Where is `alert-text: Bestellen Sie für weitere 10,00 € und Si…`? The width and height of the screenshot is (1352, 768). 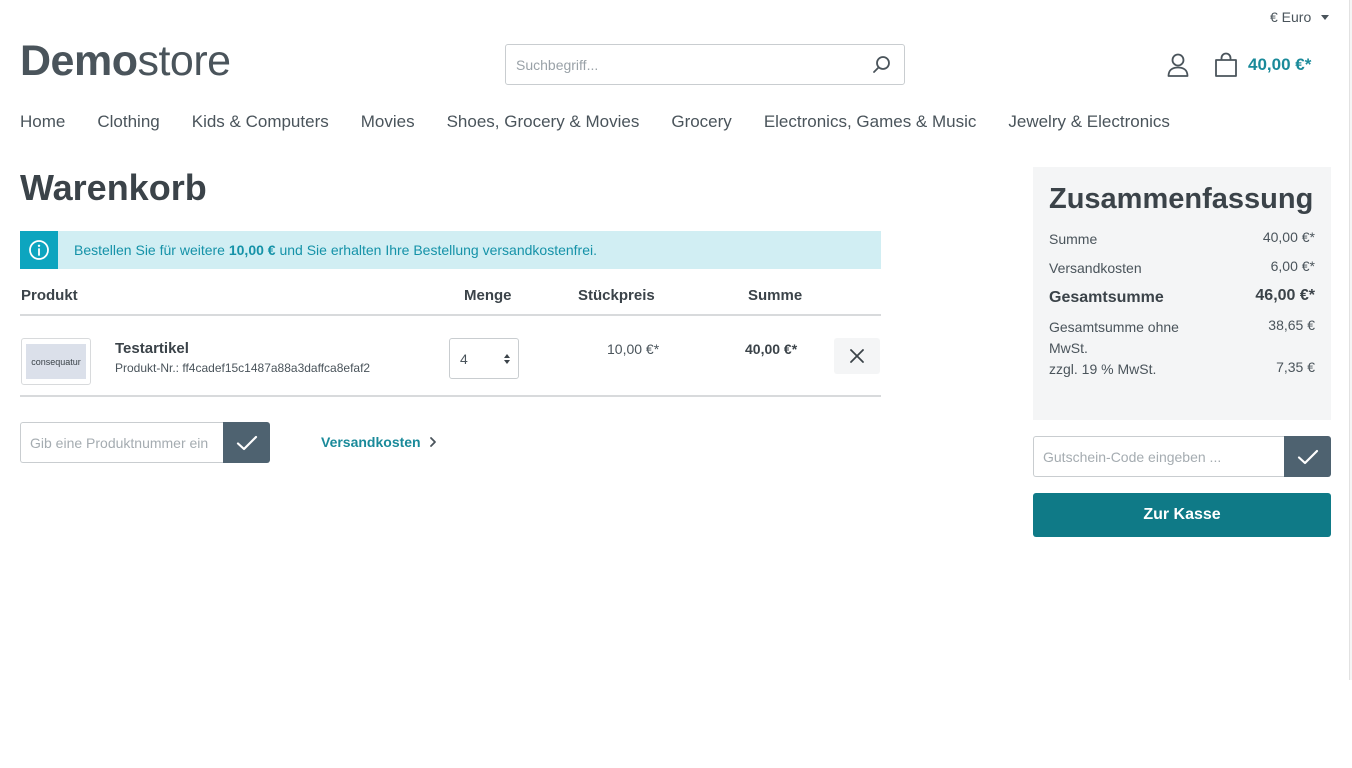 alert-text: Bestellen Sie für weitere 10,00 € und Si… is located at coordinates (335, 250).